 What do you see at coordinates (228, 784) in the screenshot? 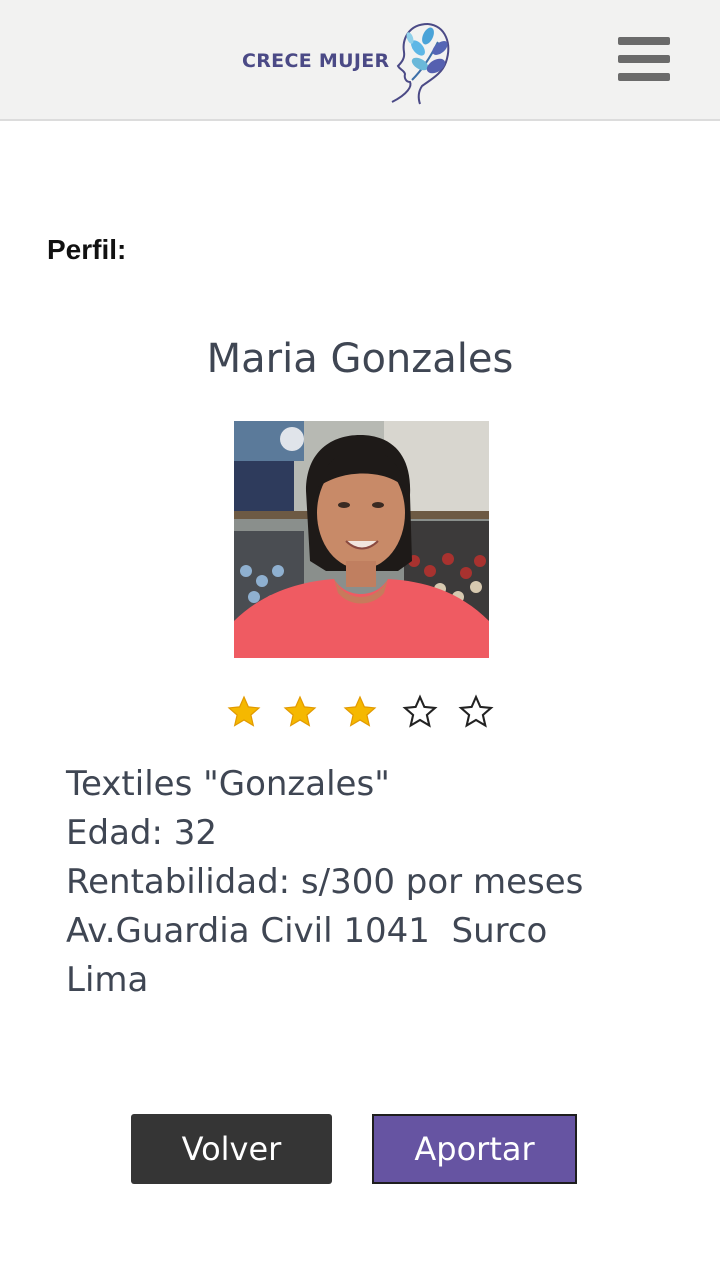
I see `business-name: Textiles "Gonzales"` at bounding box center [228, 784].